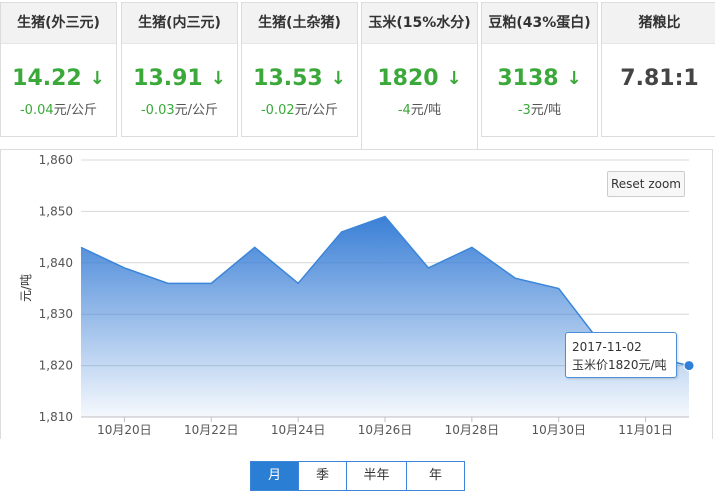  Describe the element at coordinates (472, 430) in the screenshot. I see `x-tick-label: 10月28日` at that location.